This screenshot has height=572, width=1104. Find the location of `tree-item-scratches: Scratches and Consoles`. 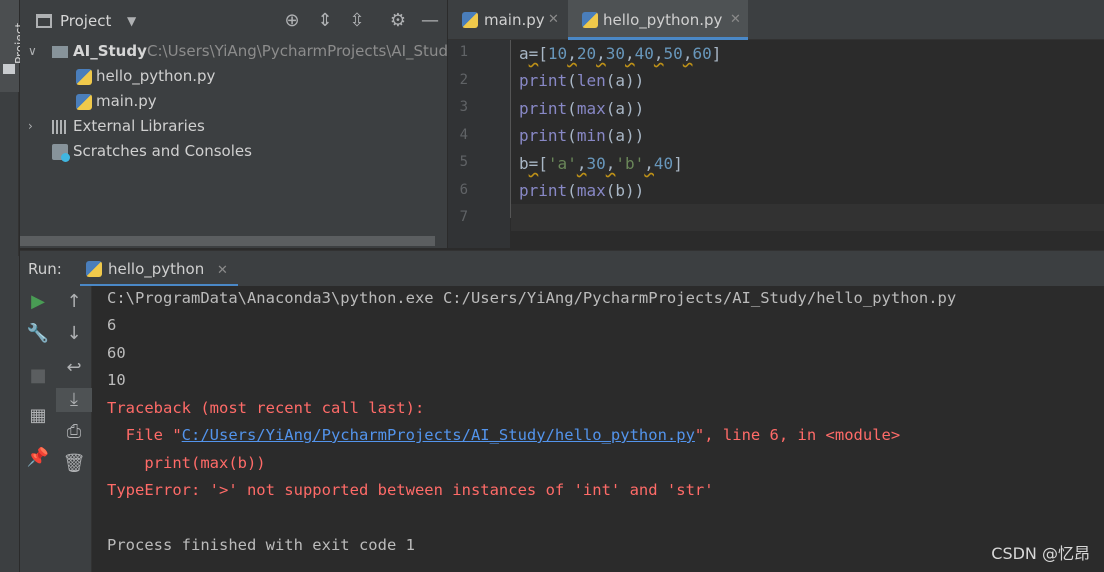

tree-item-scratches: Scratches and Consoles is located at coordinates (233, 151).